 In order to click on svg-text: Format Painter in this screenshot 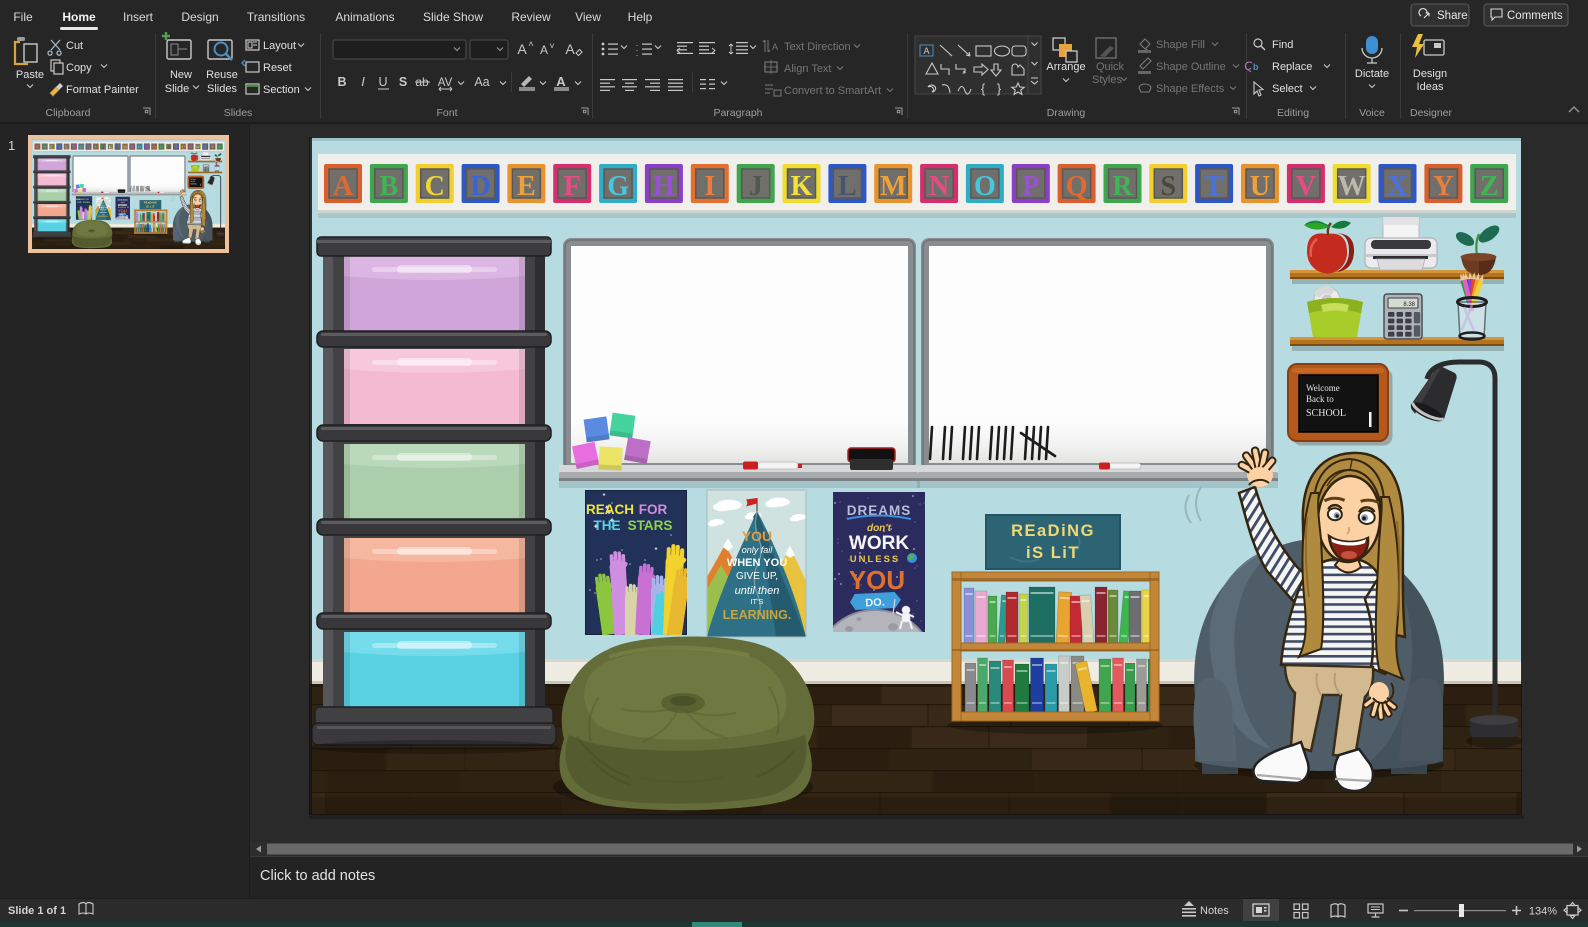, I will do `click(102, 90)`.